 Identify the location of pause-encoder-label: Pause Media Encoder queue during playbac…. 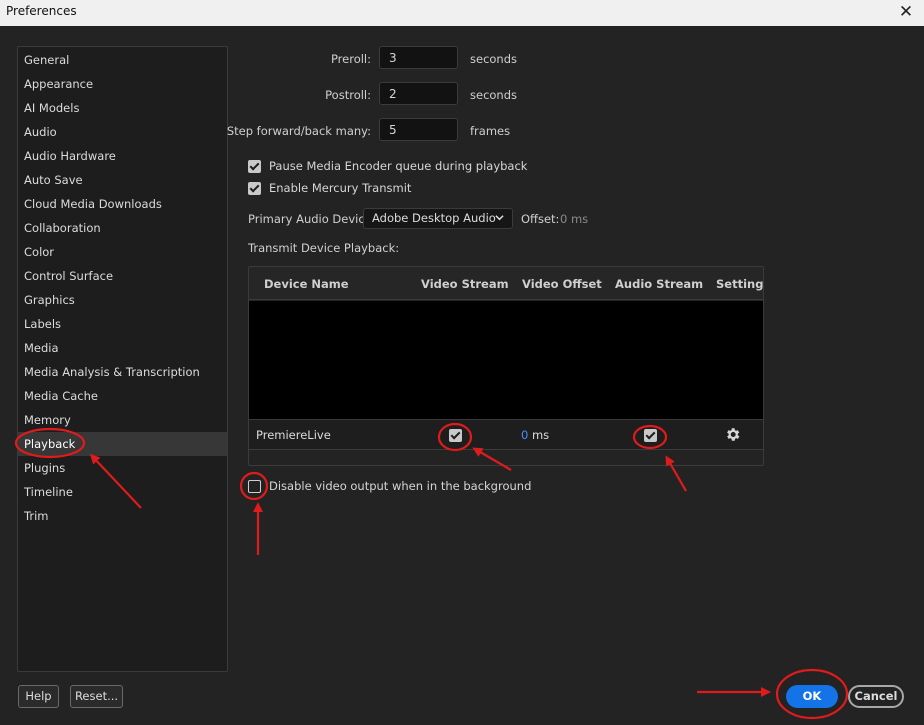
(398, 166).